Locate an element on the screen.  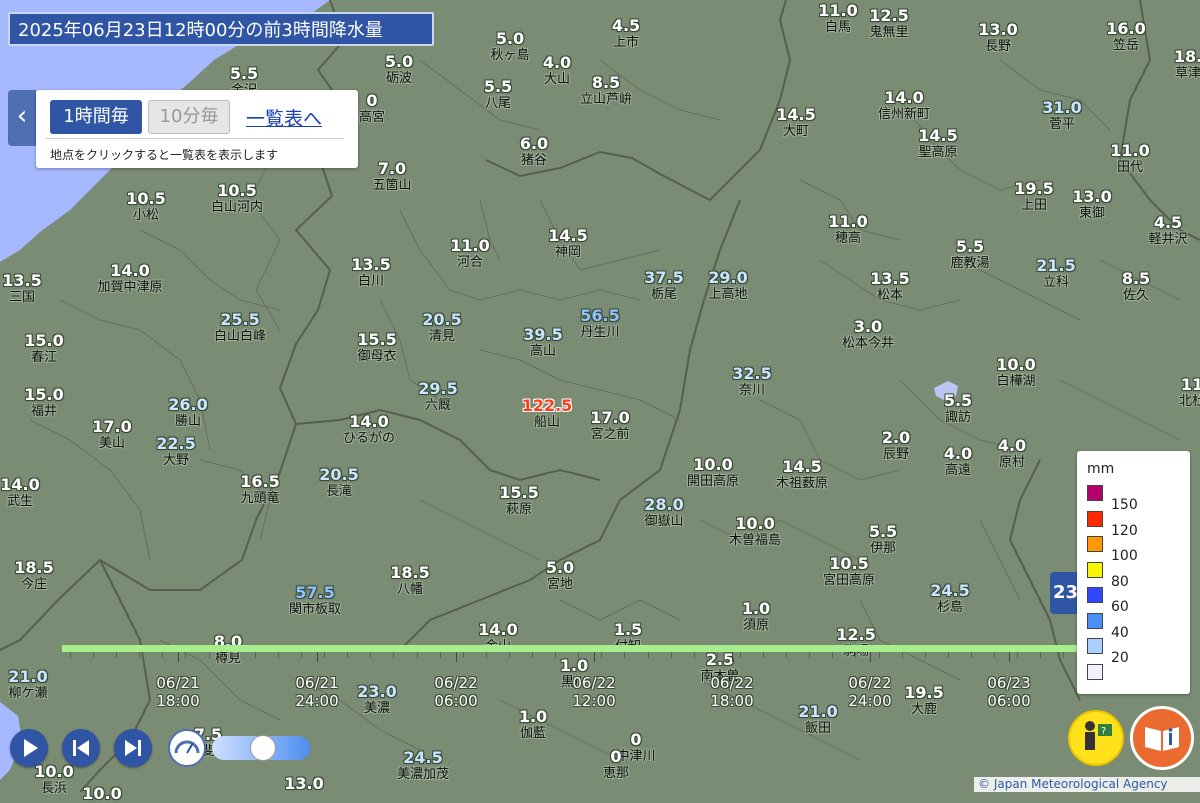
hourly-button: 1時間毎 is located at coordinates (96, 117).